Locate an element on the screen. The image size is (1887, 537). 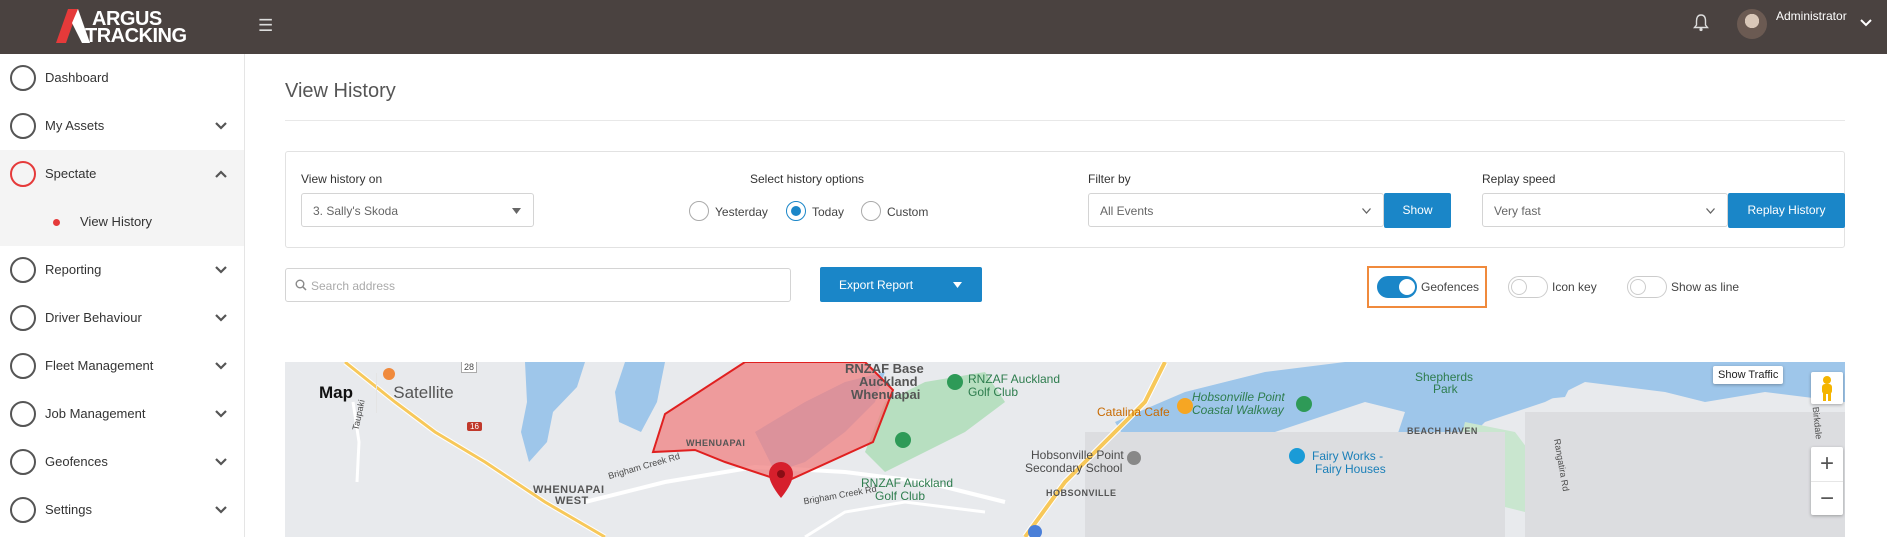
map-label: Fairy Works - is located at coordinates (1348, 456).